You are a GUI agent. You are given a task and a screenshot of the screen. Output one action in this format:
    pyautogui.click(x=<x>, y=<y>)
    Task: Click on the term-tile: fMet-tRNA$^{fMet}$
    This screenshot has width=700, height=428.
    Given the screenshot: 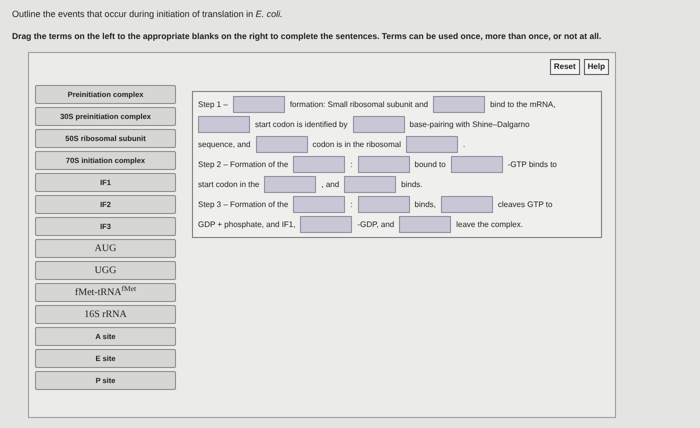 What is the action you would take?
    pyautogui.click(x=105, y=292)
    